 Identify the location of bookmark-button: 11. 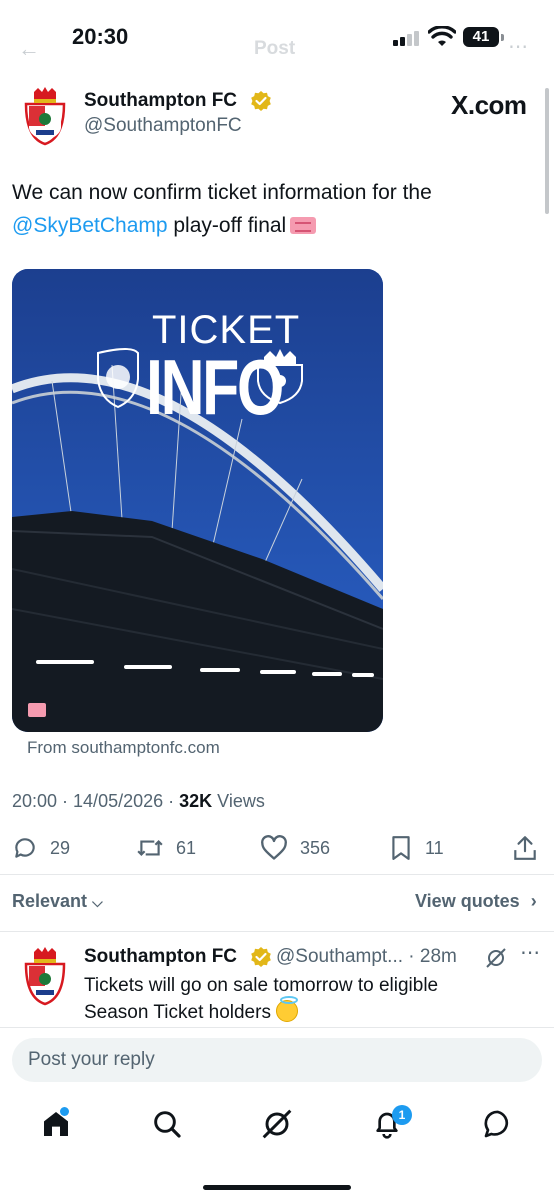
(416, 848).